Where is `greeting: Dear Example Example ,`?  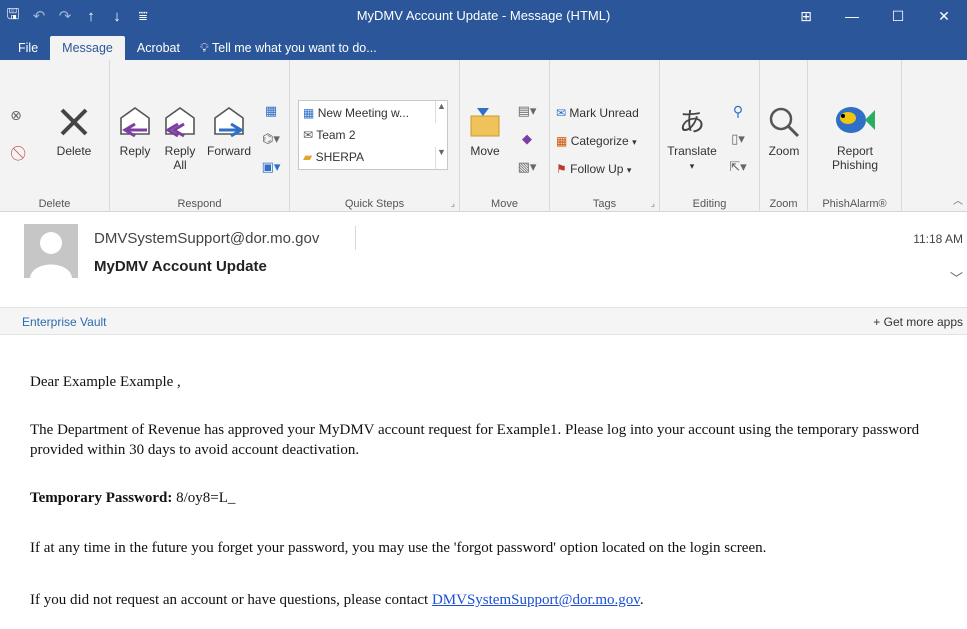
greeting: Dear Example Example , is located at coordinates (105, 382).